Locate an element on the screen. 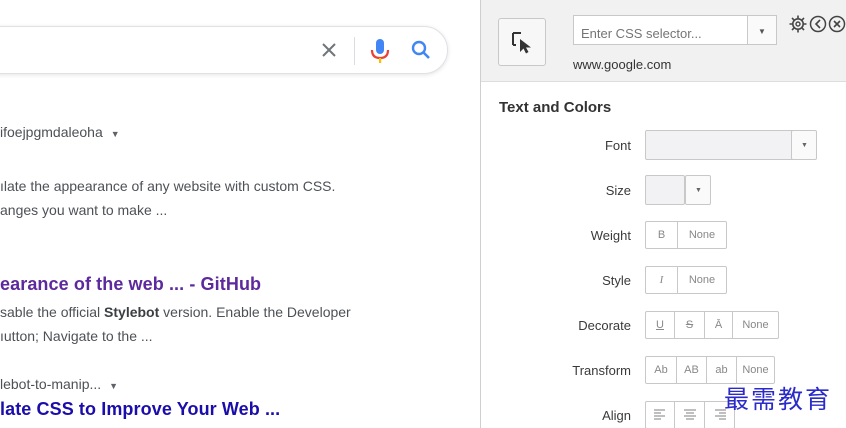 This screenshot has width=846, height=428. style-none-button: None is located at coordinates (702, 280).